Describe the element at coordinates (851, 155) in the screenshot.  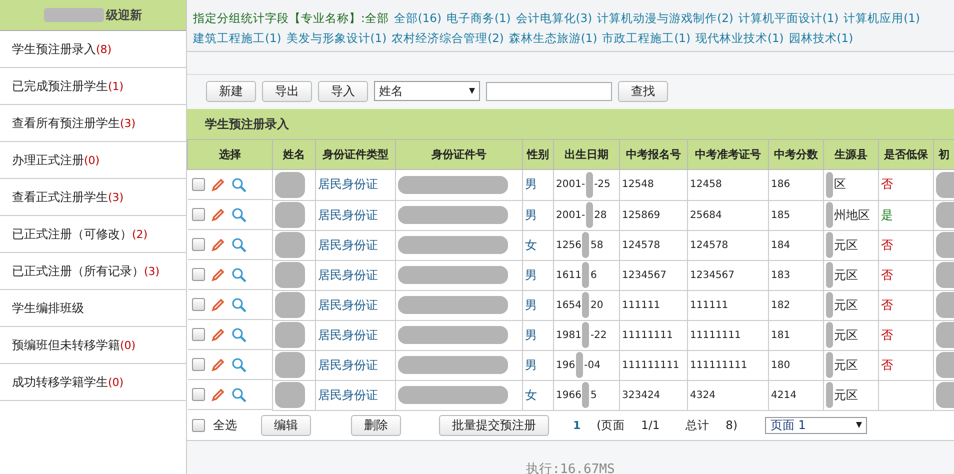
I see `column-header: 生源县` at that location.